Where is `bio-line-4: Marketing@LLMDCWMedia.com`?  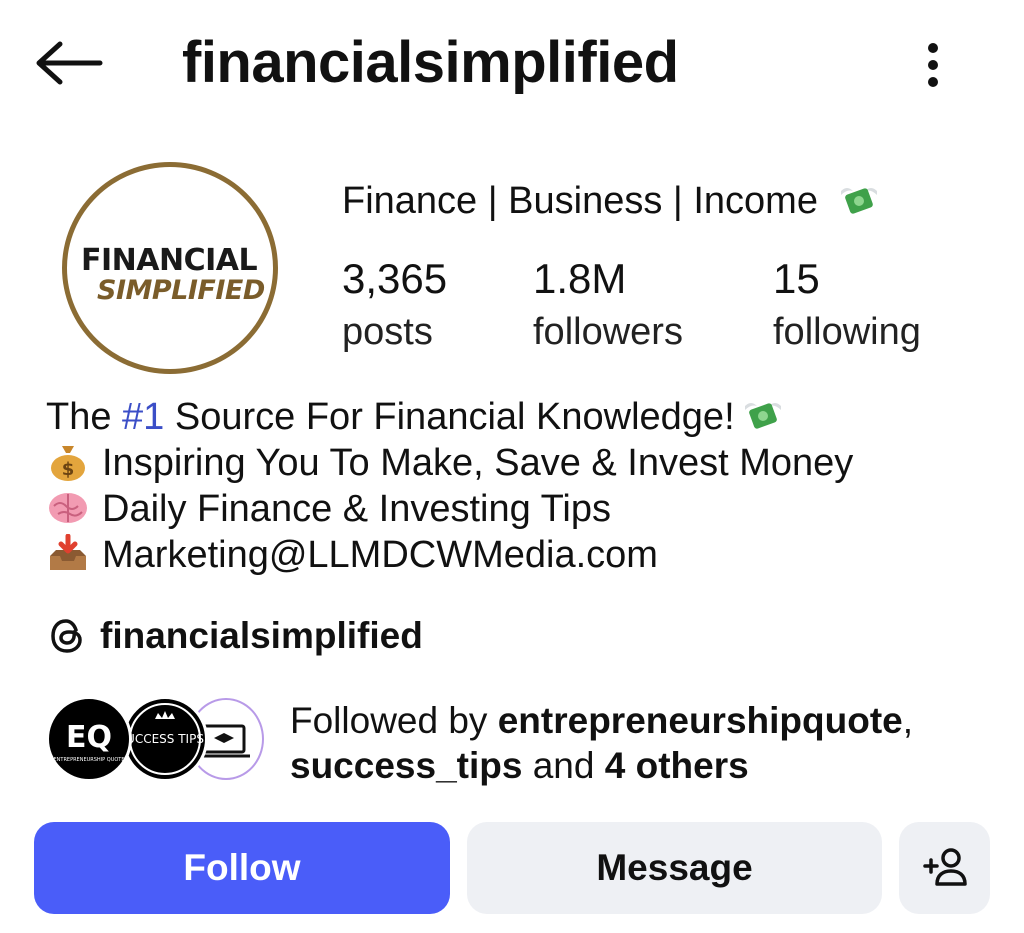
bio-line-4: Marketing@LLMDCWMedia.com is located at coordinates (449, 555).